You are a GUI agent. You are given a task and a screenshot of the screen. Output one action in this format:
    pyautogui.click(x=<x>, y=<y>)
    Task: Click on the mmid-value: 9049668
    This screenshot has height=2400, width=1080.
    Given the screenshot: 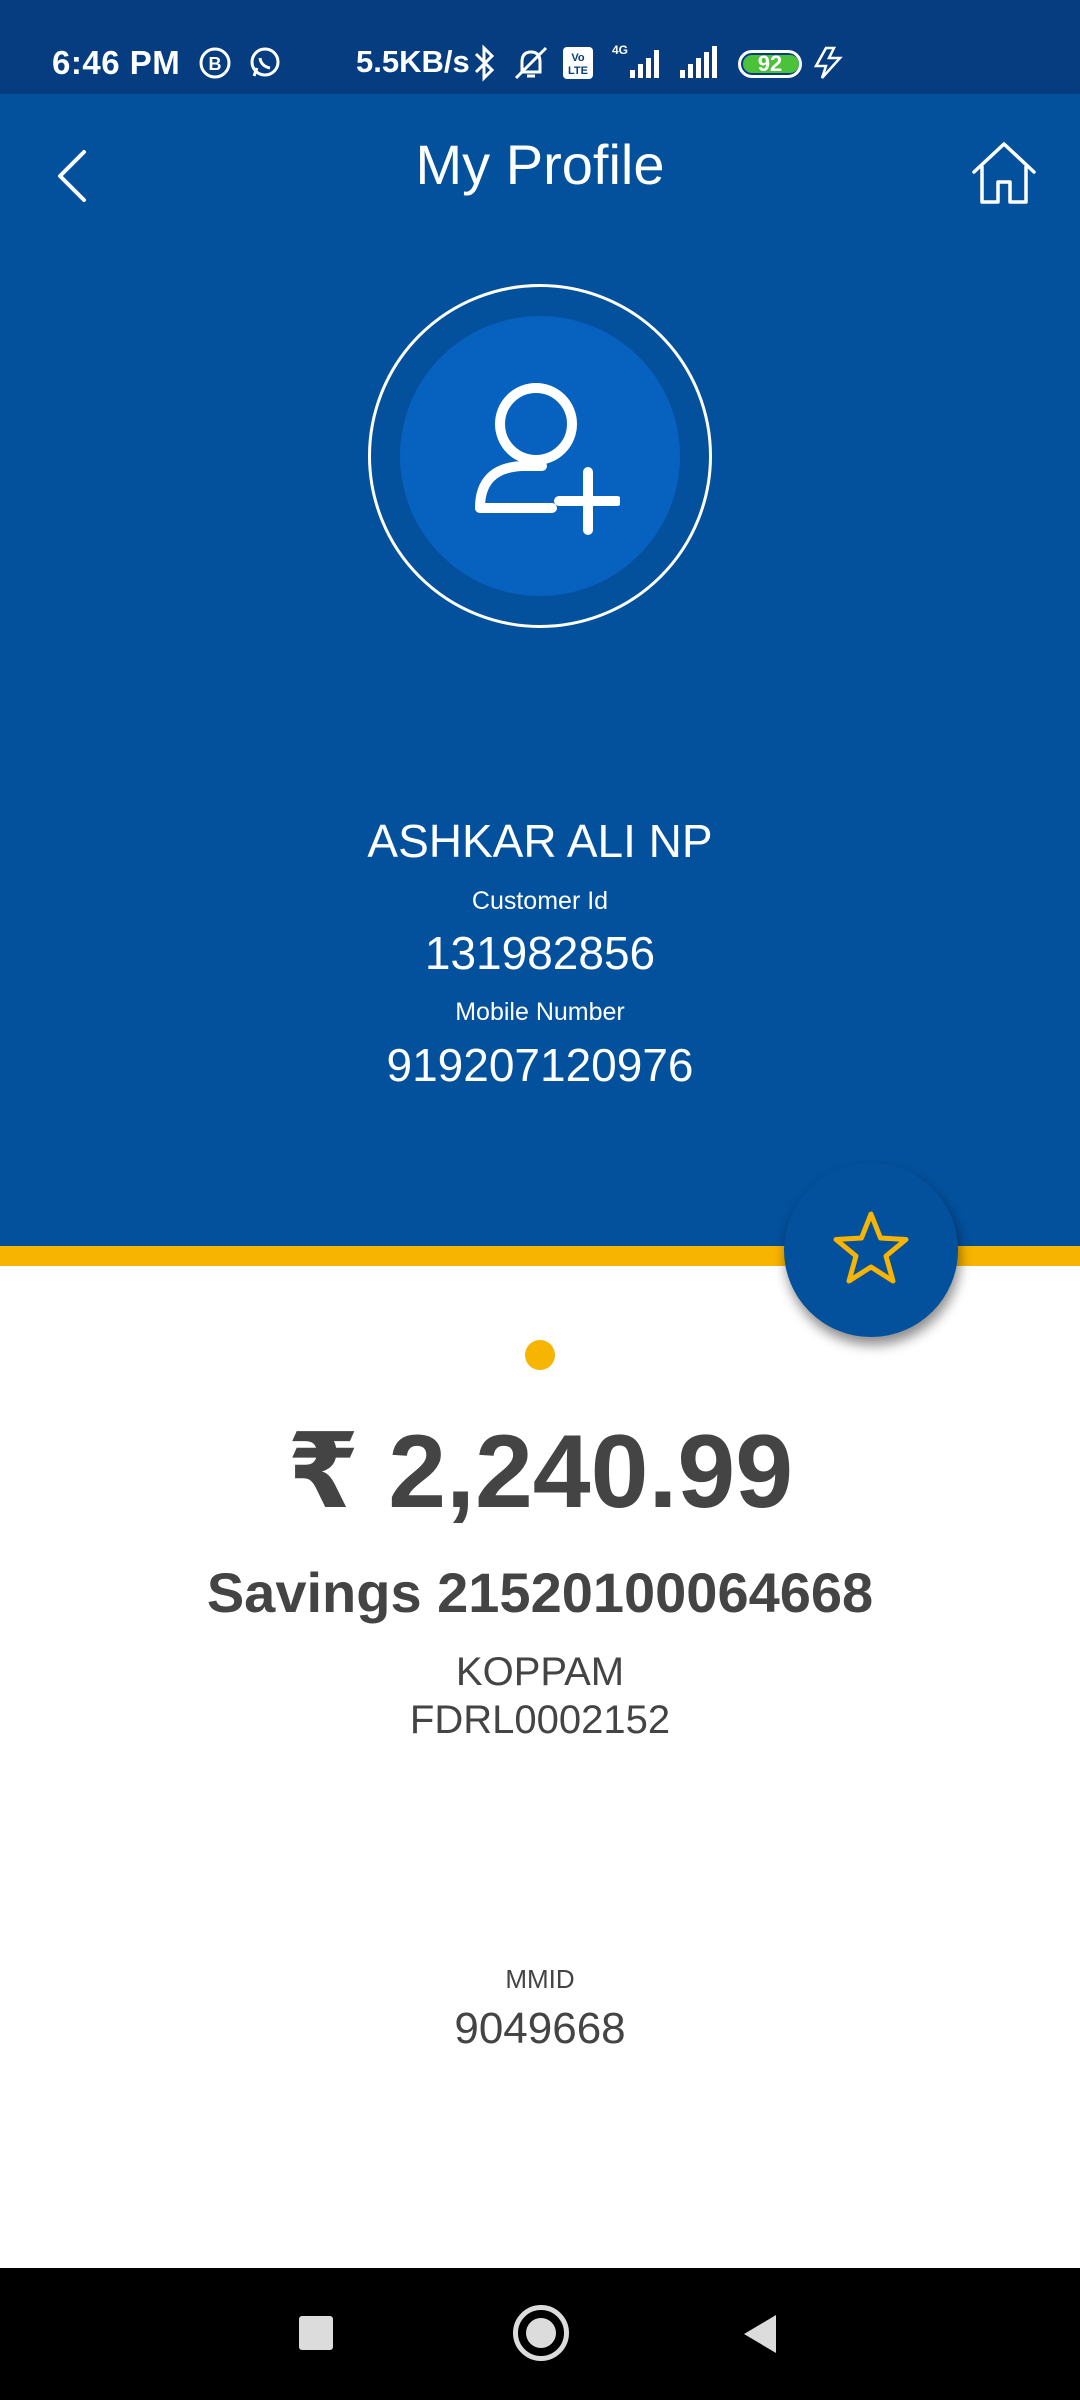 What is the action you would take?
    pyautogui.click(x=540, y=2028)
    